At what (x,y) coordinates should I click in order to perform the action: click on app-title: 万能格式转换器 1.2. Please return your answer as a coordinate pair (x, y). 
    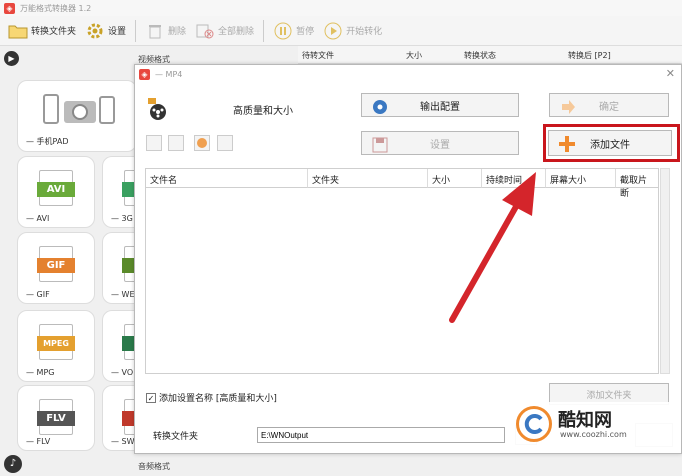
    Looking at the image, I should click on (56, 8).